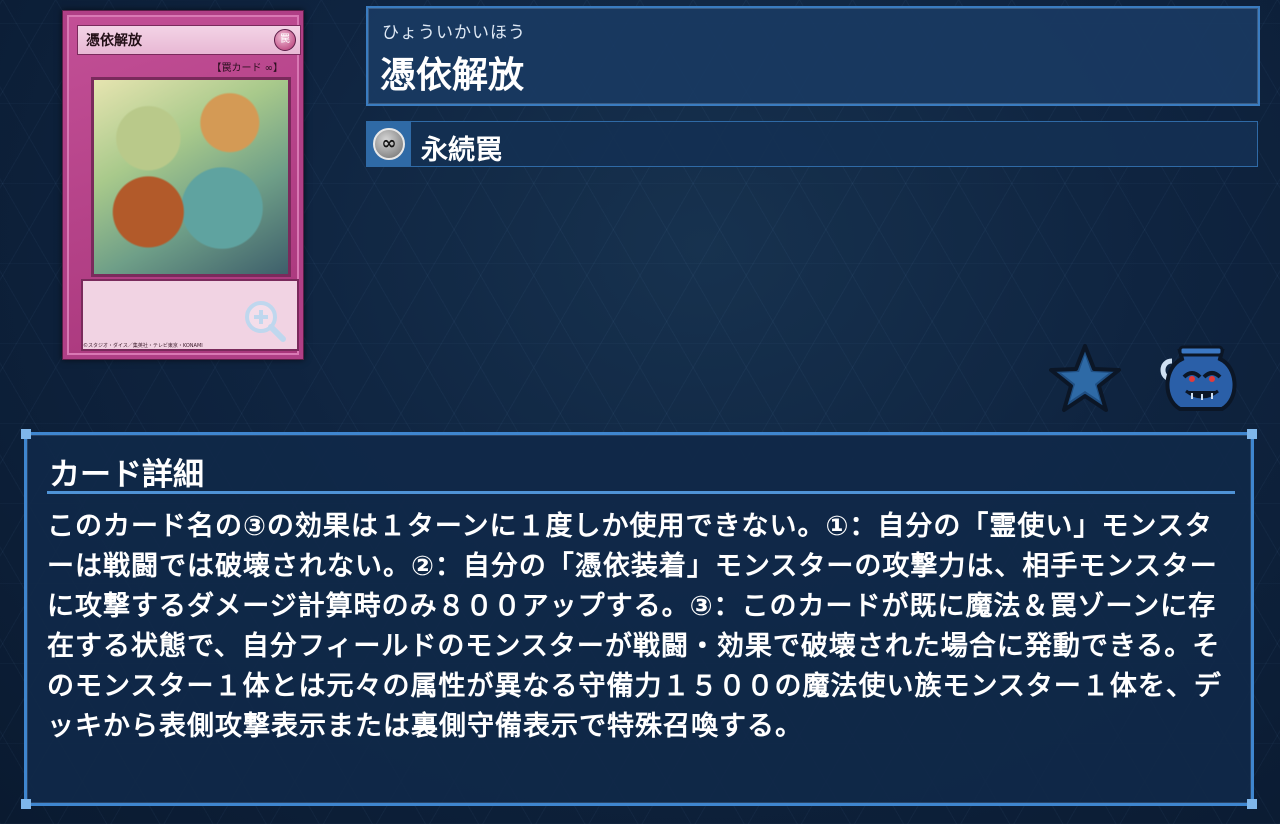  I want to click on card-text-box, so click(190, 315).